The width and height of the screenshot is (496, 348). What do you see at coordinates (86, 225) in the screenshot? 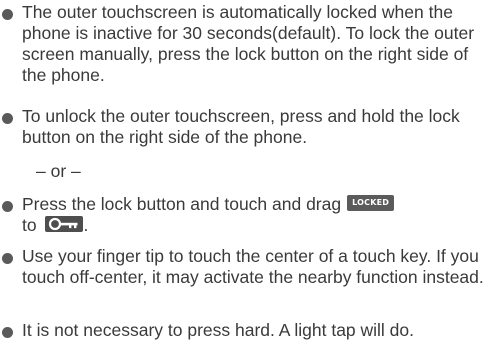
I see `drag-text-after: .` at bounding box center [86, 225].